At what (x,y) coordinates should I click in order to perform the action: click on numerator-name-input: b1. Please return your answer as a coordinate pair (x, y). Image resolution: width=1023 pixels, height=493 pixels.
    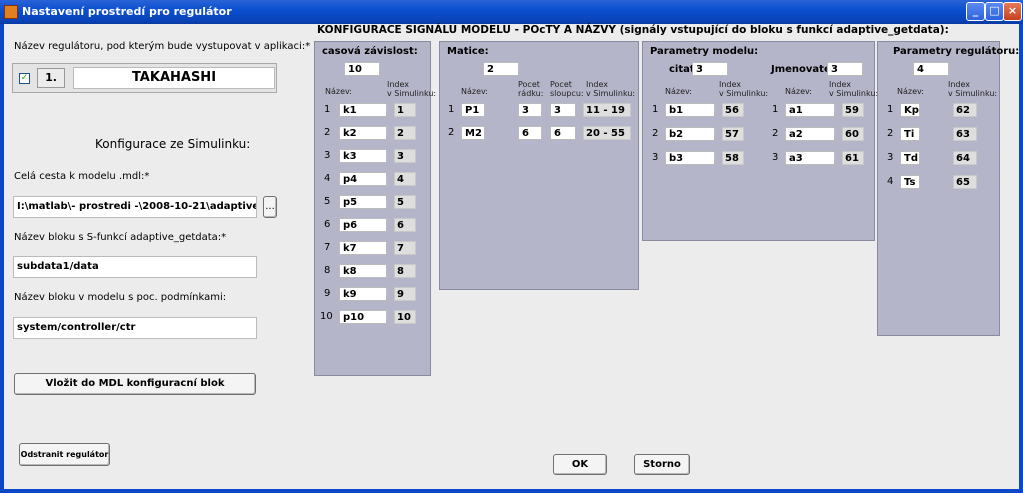
    Looking at the image, I should click on (690, 110).